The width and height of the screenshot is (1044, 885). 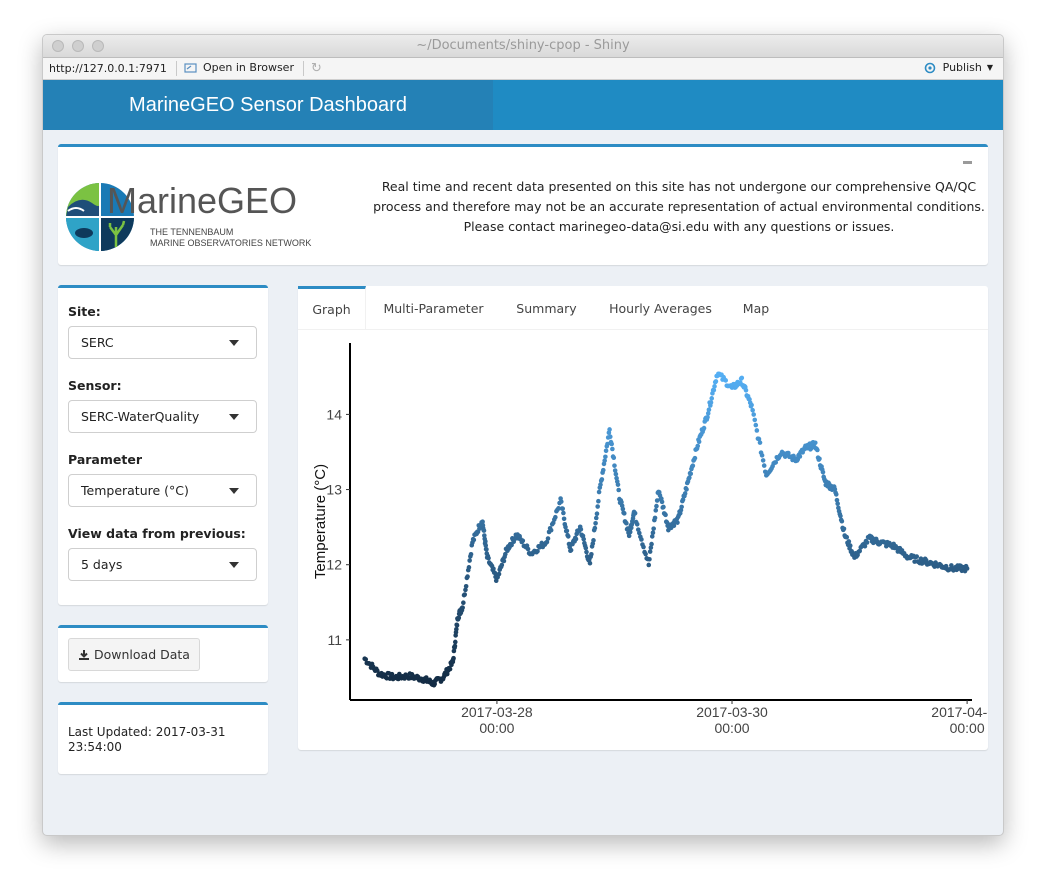 I want to click on last-updated-box: Last Updated: 2017-03-31 23:54:00, so click(x=163, y=738).